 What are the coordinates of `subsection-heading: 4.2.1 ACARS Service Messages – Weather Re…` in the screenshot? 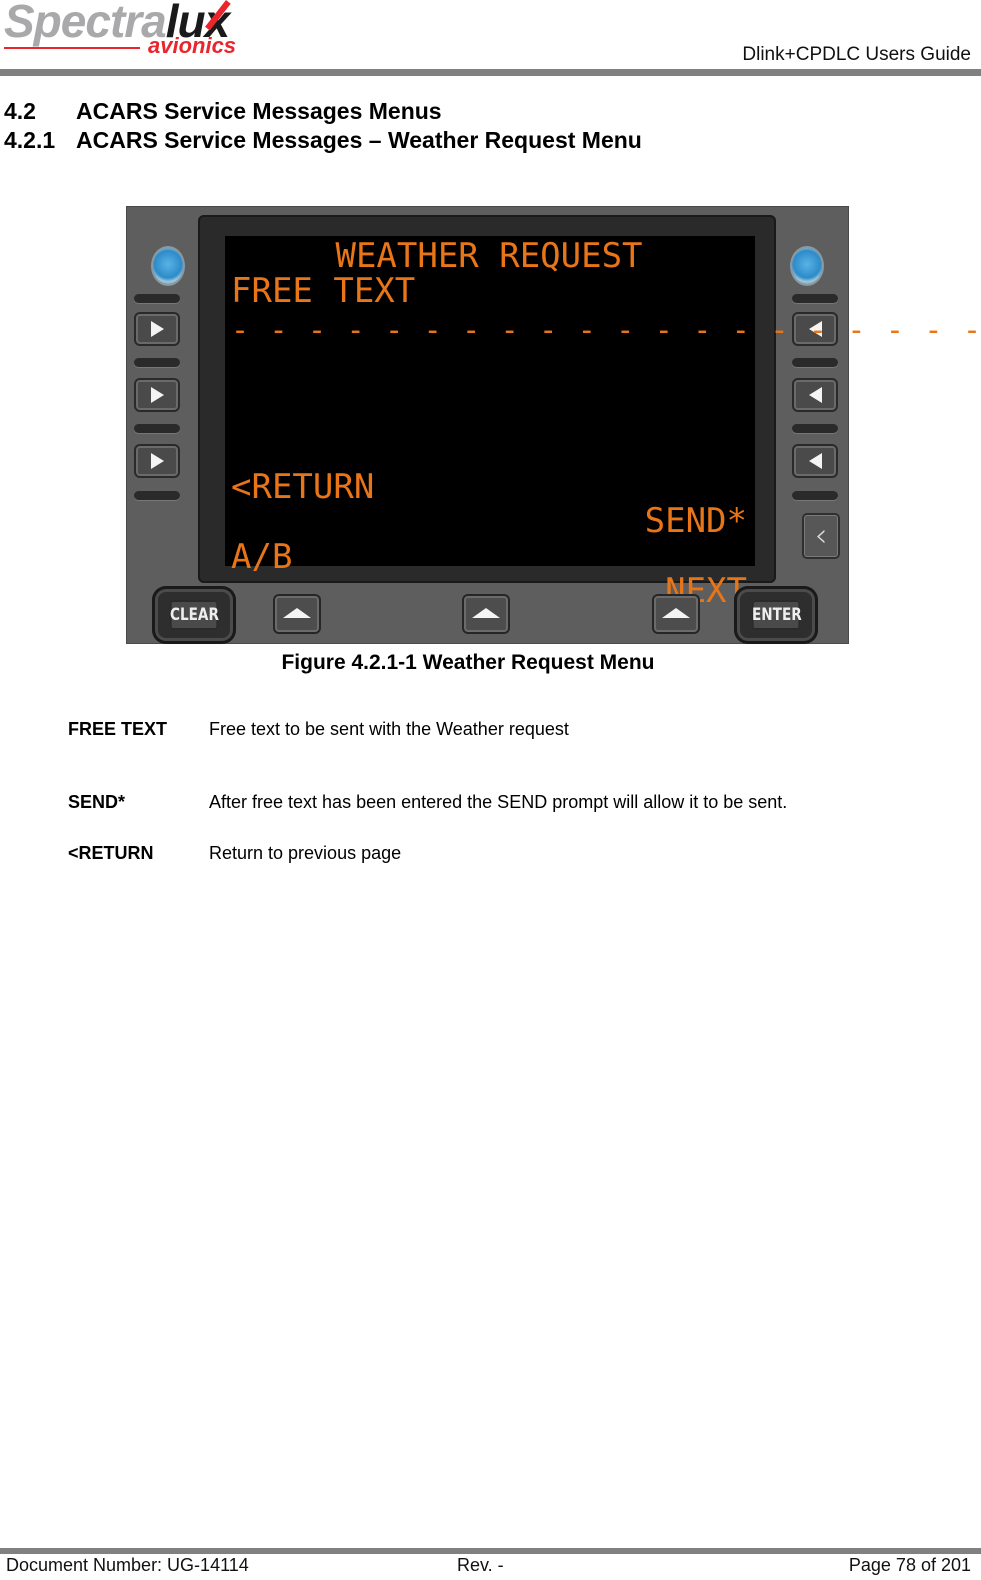 It's located at (323, 140).